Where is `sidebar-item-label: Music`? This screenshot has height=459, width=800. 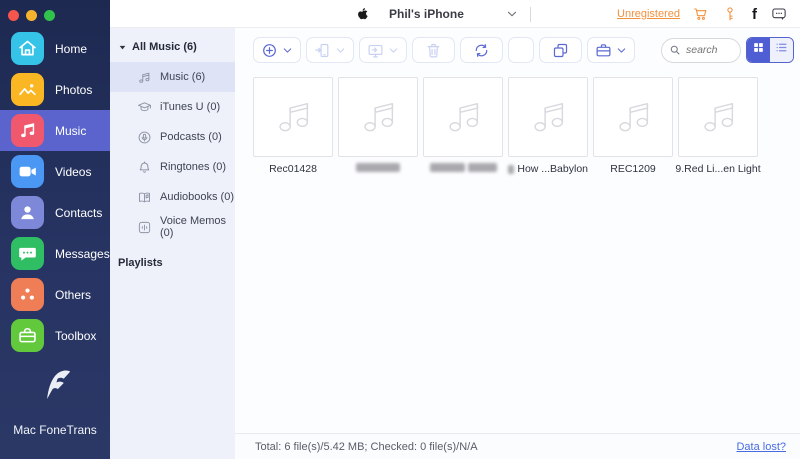 sidebar-item-label: Music is located at coordinates (71, 130).